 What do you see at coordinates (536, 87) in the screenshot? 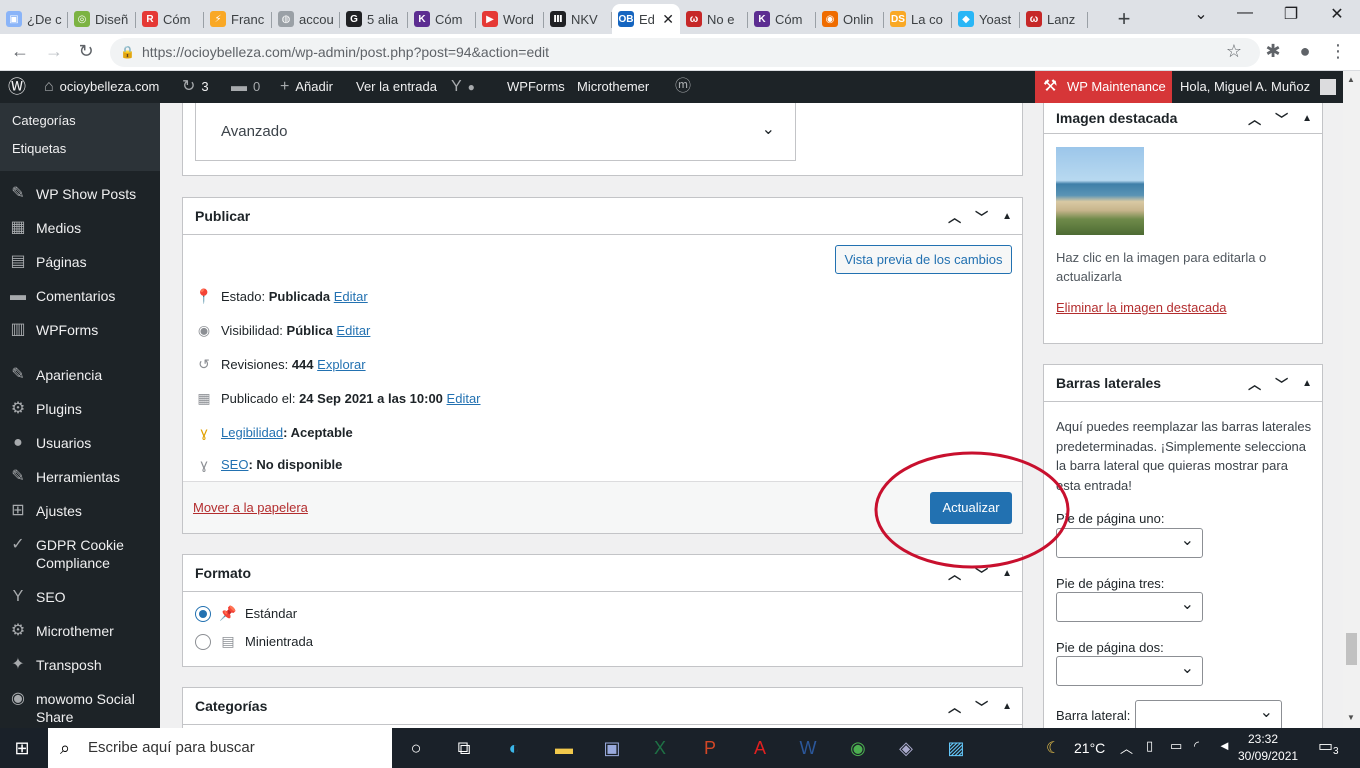
I see `wpforms-link: WPForms` at bounding box center [536, 87].